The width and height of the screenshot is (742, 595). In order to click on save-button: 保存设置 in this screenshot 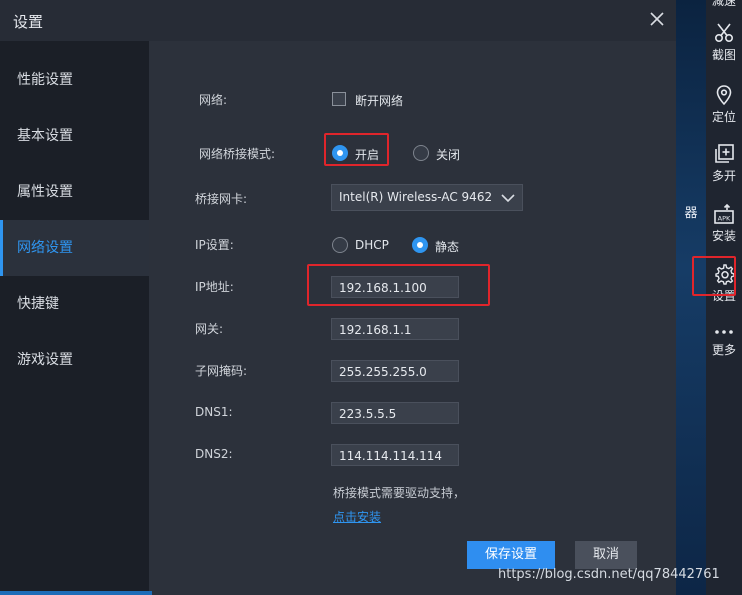, I will do `click(511, 555)`.